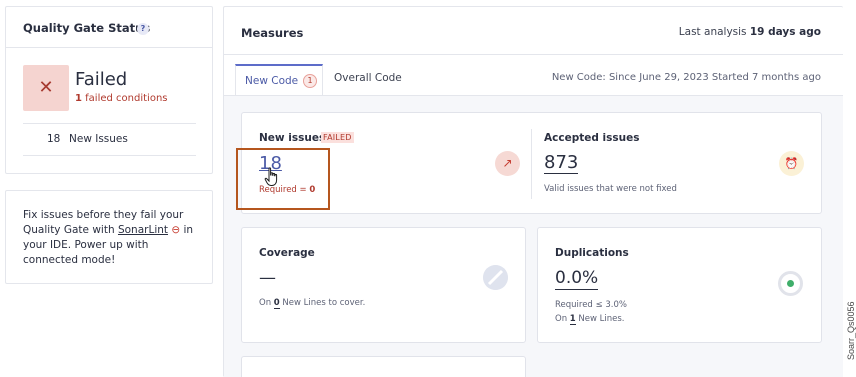  Describe the element at coordinates (101, 79) in the screenshot. I see `quality-gate-status: Failed` at that location.